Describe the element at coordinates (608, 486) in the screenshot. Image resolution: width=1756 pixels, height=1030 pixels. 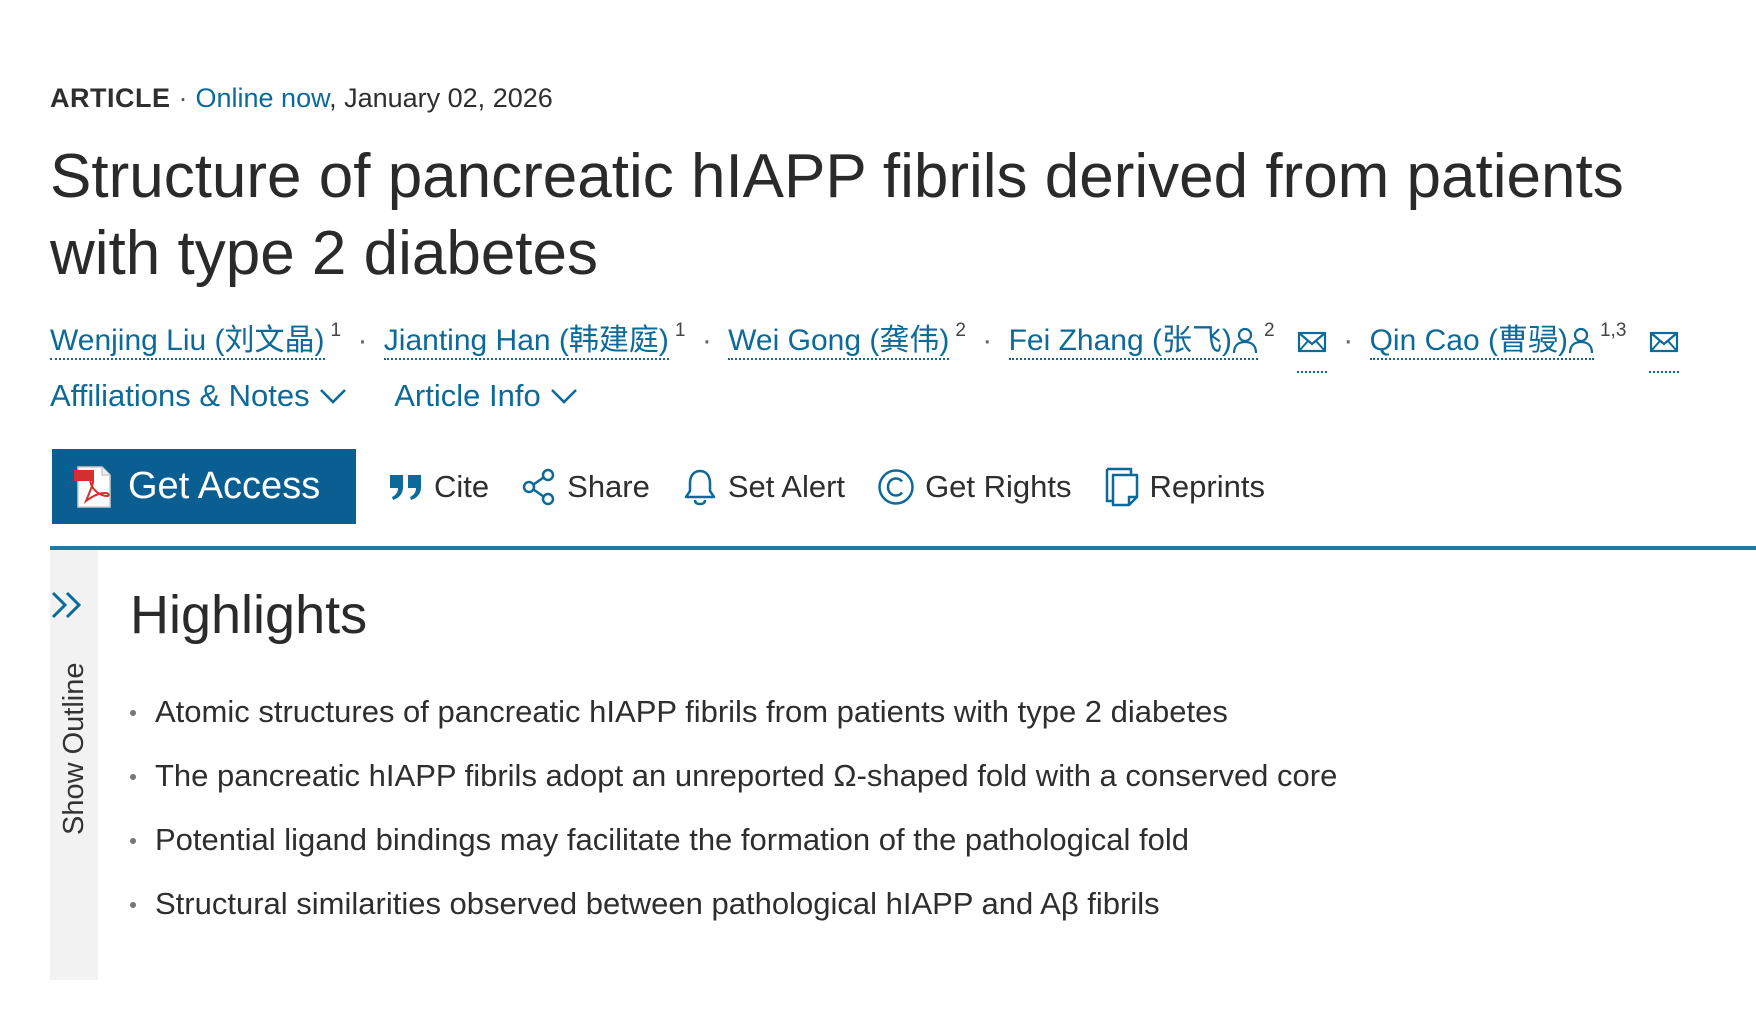
I see `share-label: Share` at that location.